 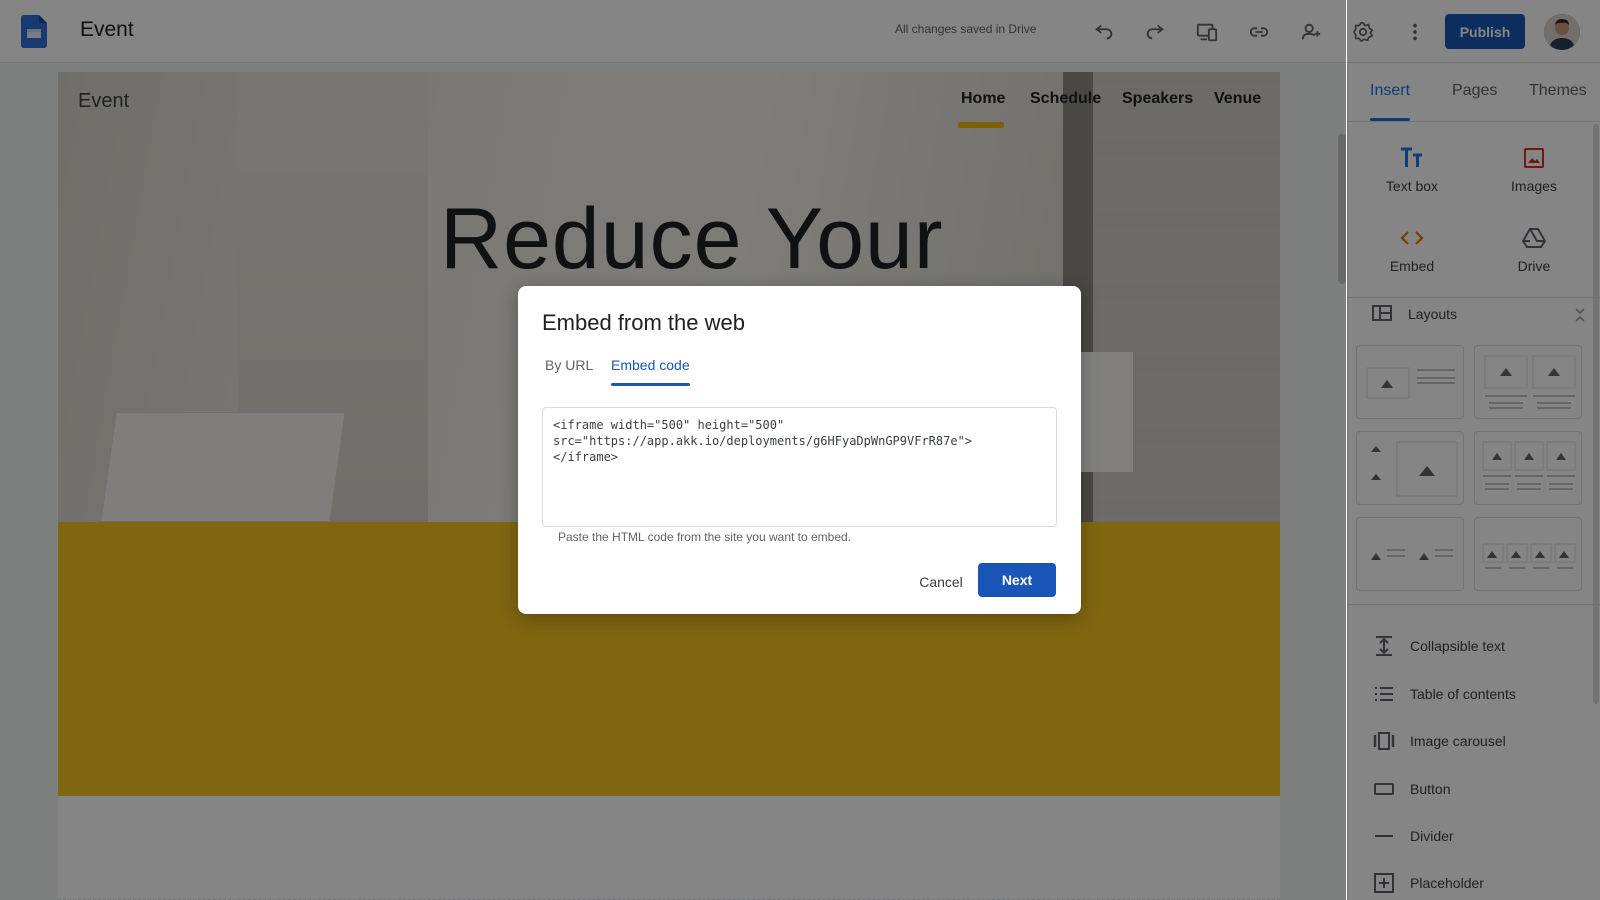 What do you see at coordinates (650, 384) in the screenshot?
I see `dialog-tab-active-indicator` at bounding box center [650, 384].